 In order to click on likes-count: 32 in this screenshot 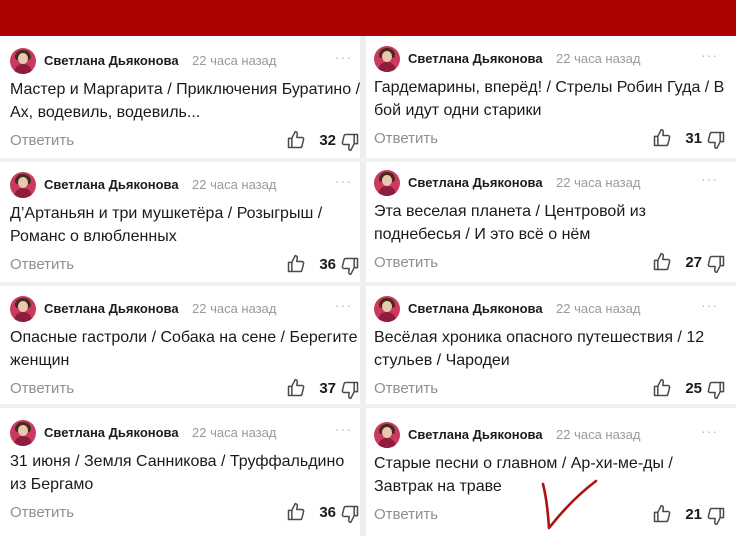, I will do `click(327, 140)`.